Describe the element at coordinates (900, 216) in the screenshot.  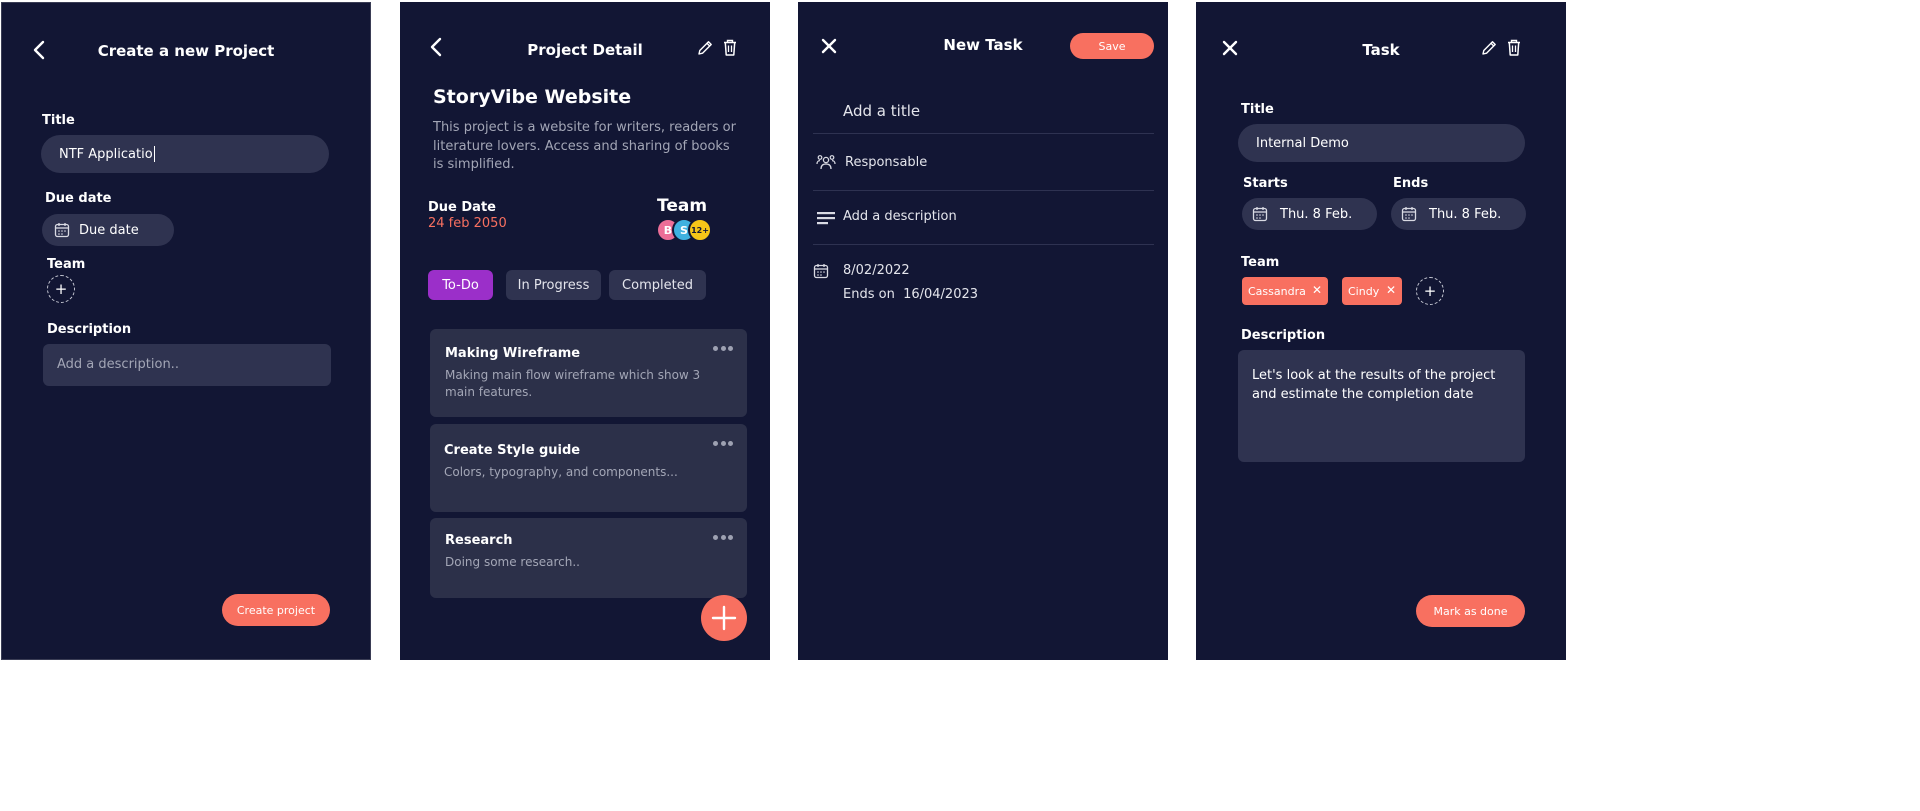
I see `description-input: Add a description` at that location.